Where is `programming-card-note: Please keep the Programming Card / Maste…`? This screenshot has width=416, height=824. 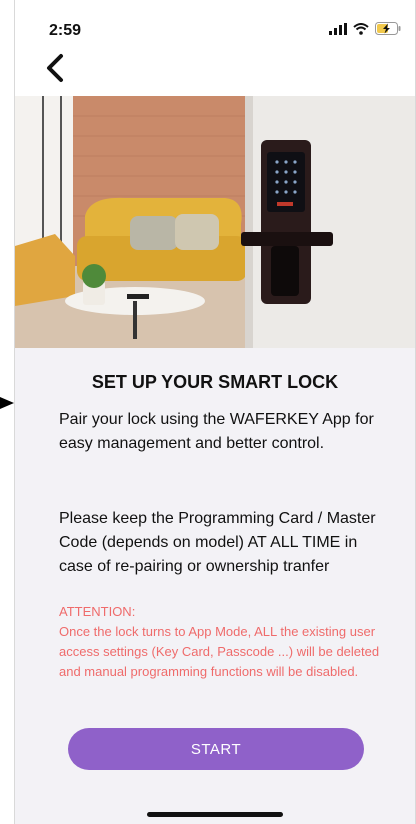
programming-card-note: Please keep the Programming Card / Maste… is located at coordinates (217, 542).